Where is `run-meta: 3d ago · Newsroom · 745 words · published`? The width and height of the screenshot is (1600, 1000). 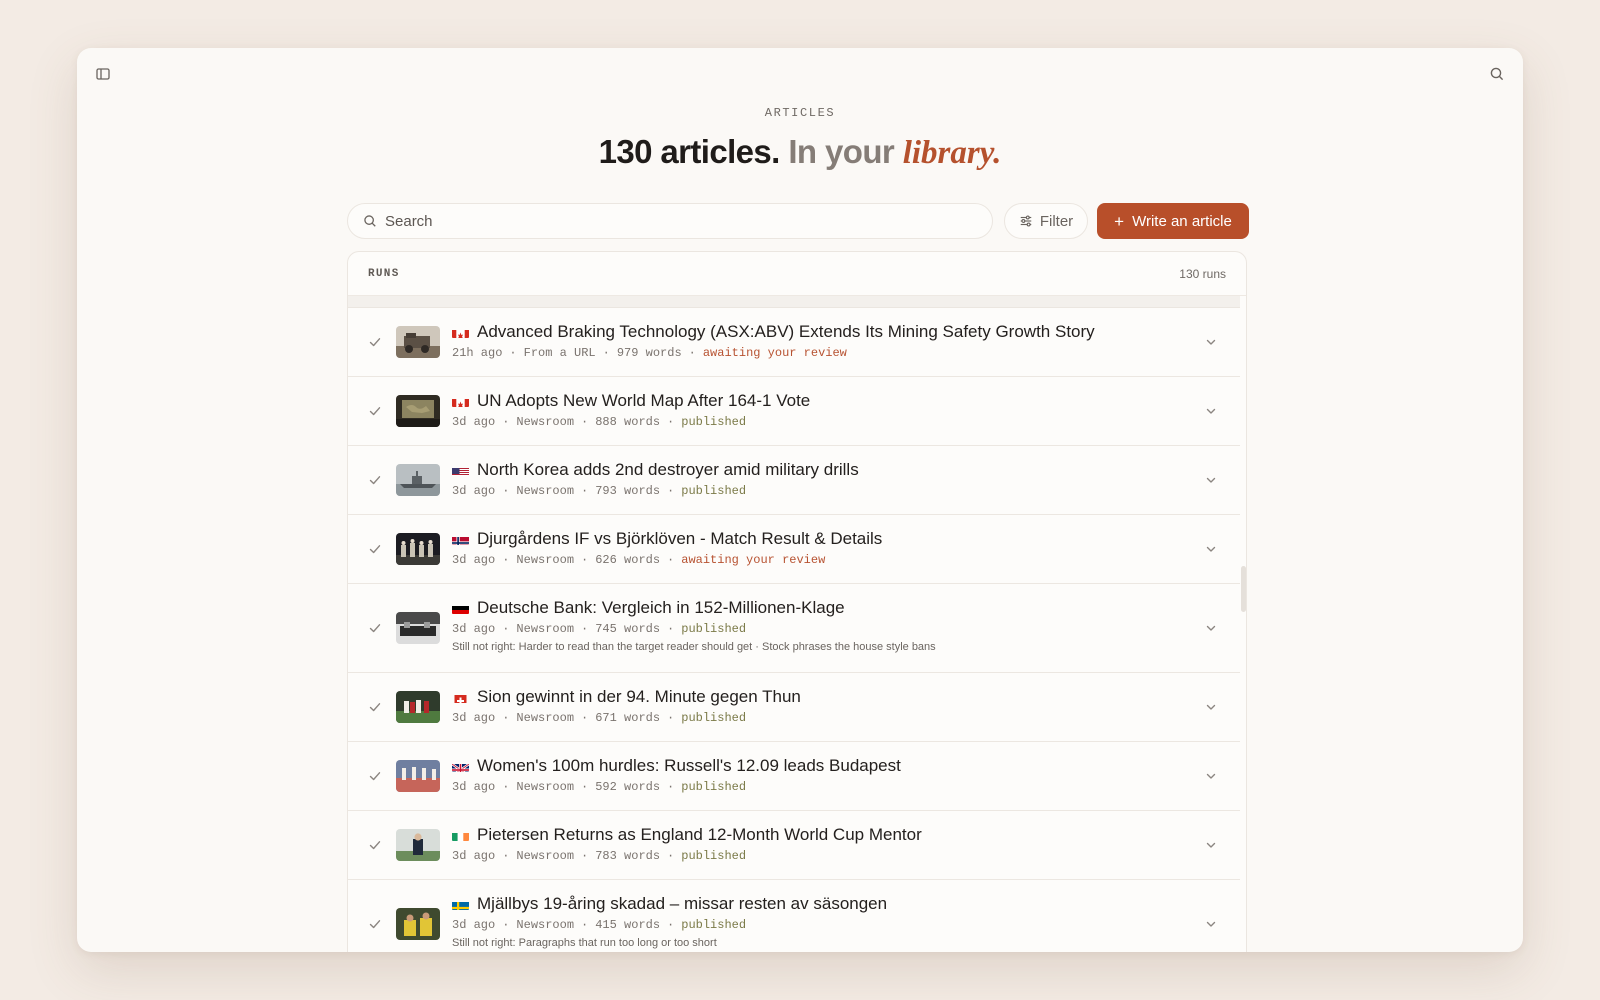 run-meta: 3d ago · Newsroom · 745 words · published is located at coordinates (821, 629).